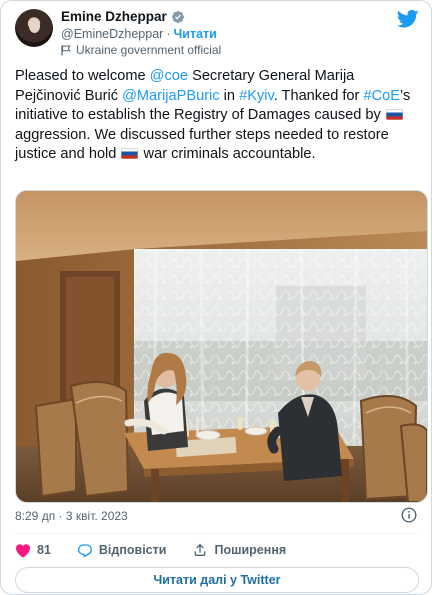 The width and height of the screenshot is (432, 595). What do you see at coordinates (256, 96) in the screenshot?
I see `hashtag-link: #Kyiv` at bounding box center [256, 96].